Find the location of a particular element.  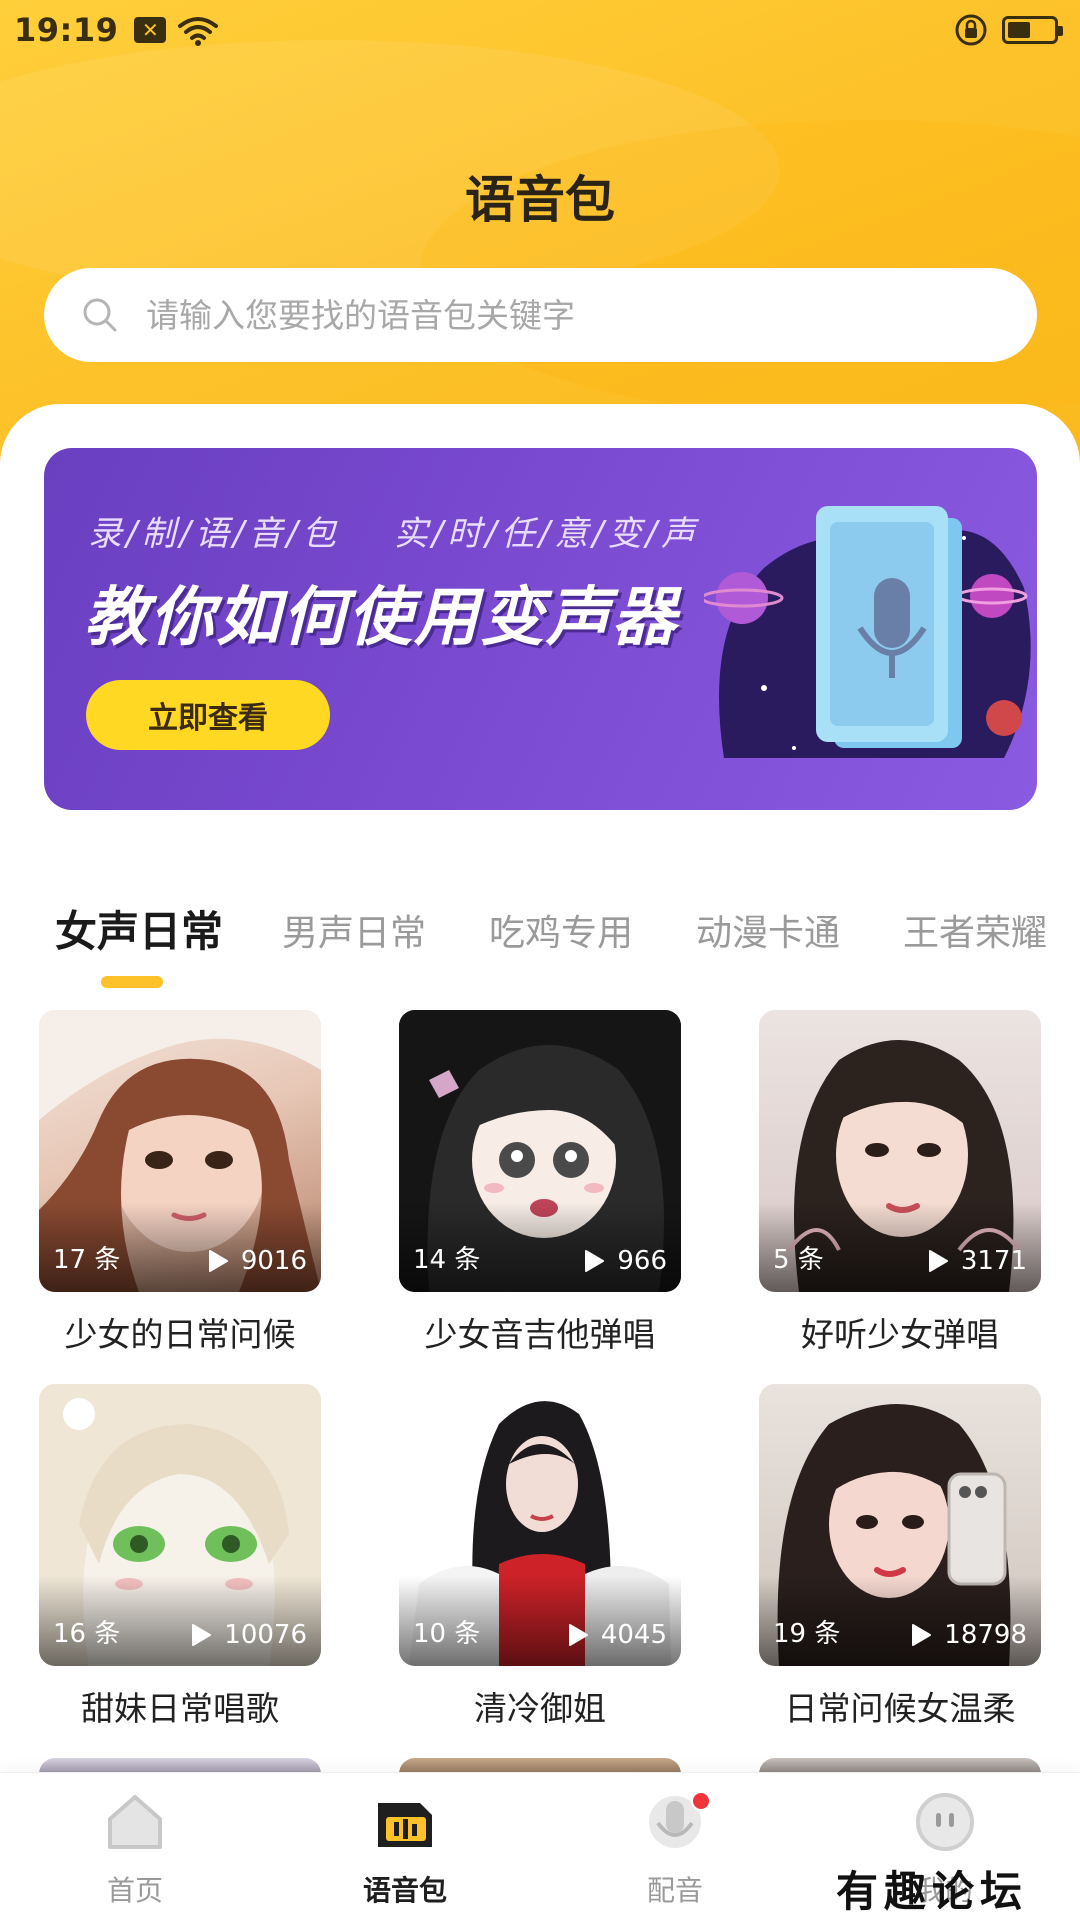

voice-pack-cover: 5 条 3171 is located at coordinates (900, 1151).